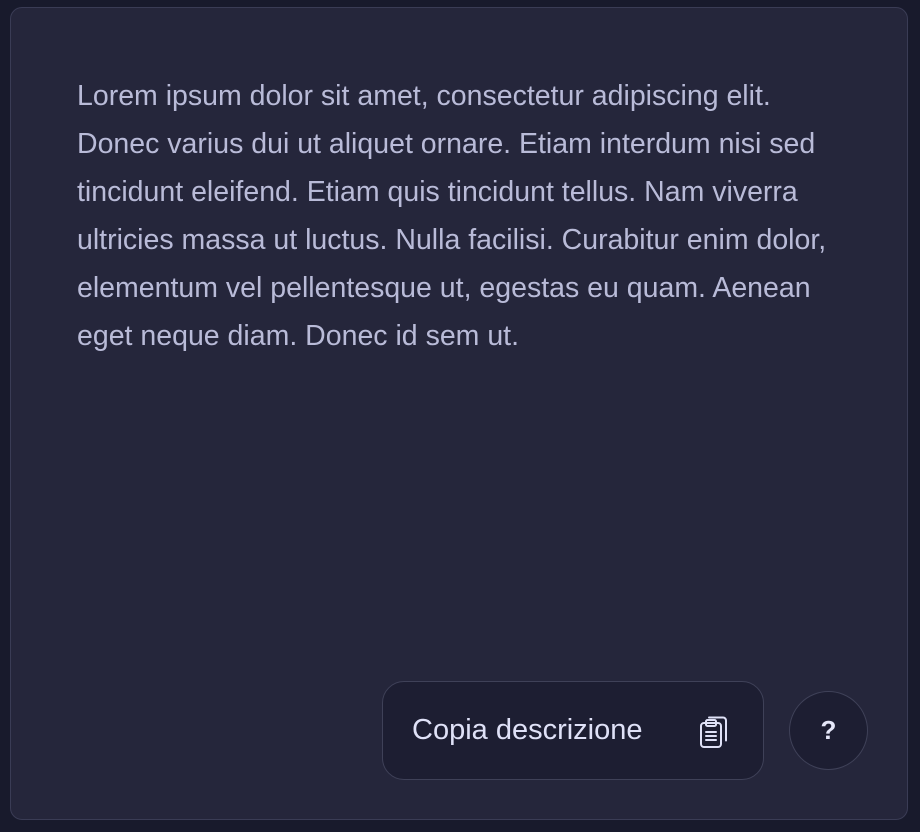 Image resolution: width=920 pixels, height=832 pixels. What do you see at coordinates (527, 730) in the screenshot?
I see `copy-description-label: Copia descrizione` at bounding box center [527, 730].